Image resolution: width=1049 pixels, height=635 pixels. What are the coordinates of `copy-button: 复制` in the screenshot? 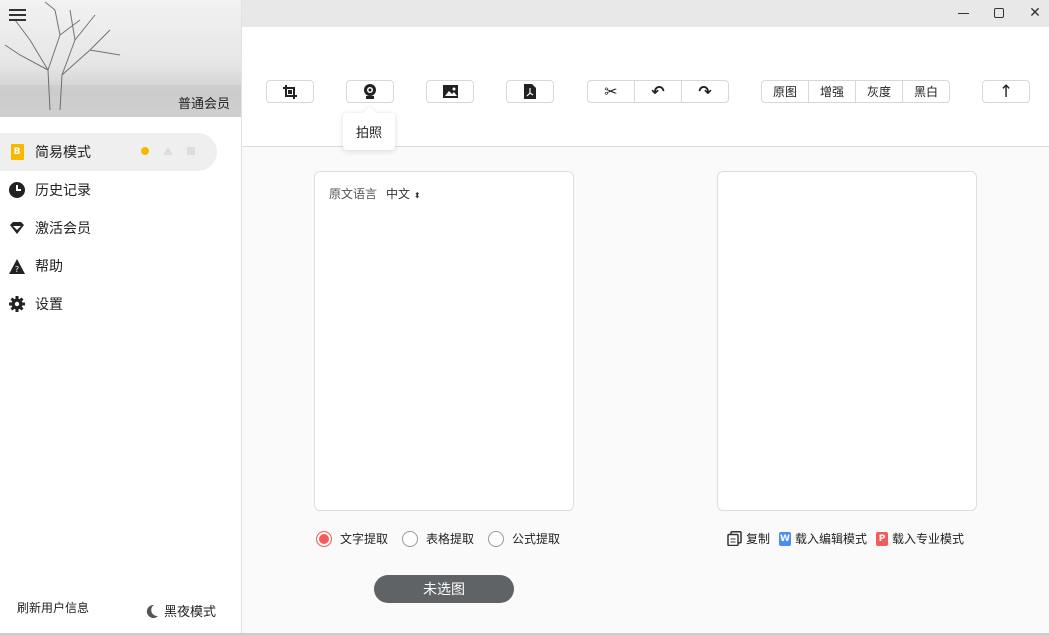 It's located at (748, 538).